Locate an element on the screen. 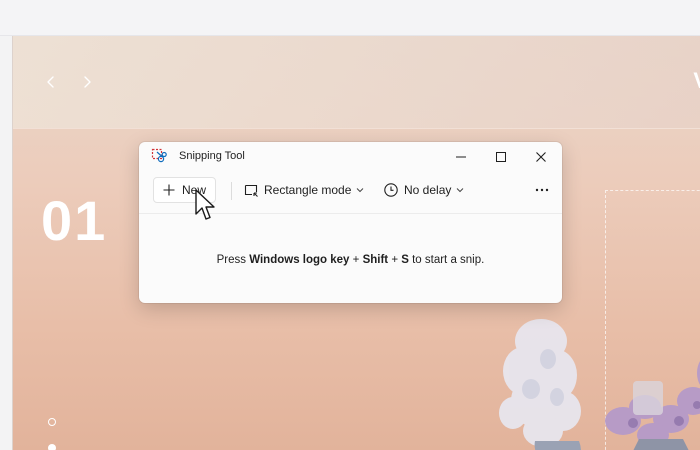  close-button is located at coordinates (541, 157).